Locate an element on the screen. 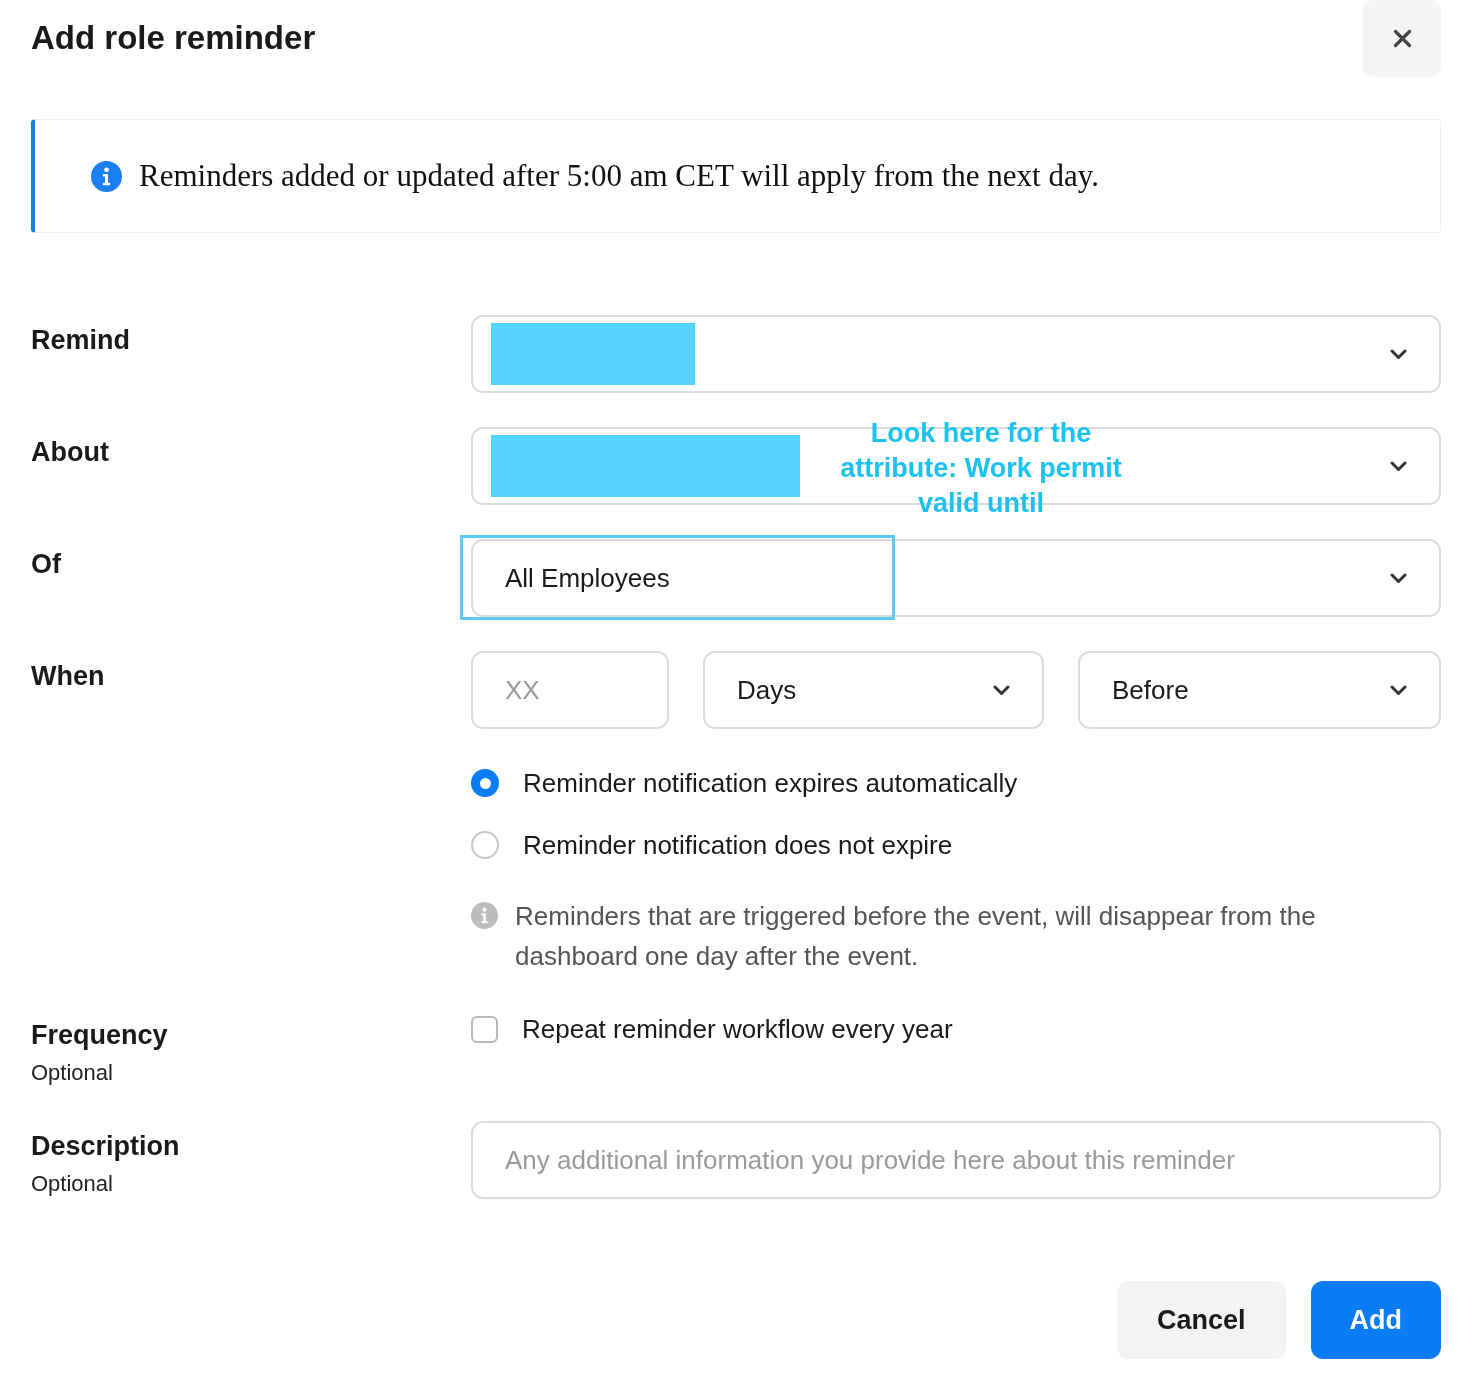 The image size is (1474, 1396). close-icon is located at coordinates (1402, 38).